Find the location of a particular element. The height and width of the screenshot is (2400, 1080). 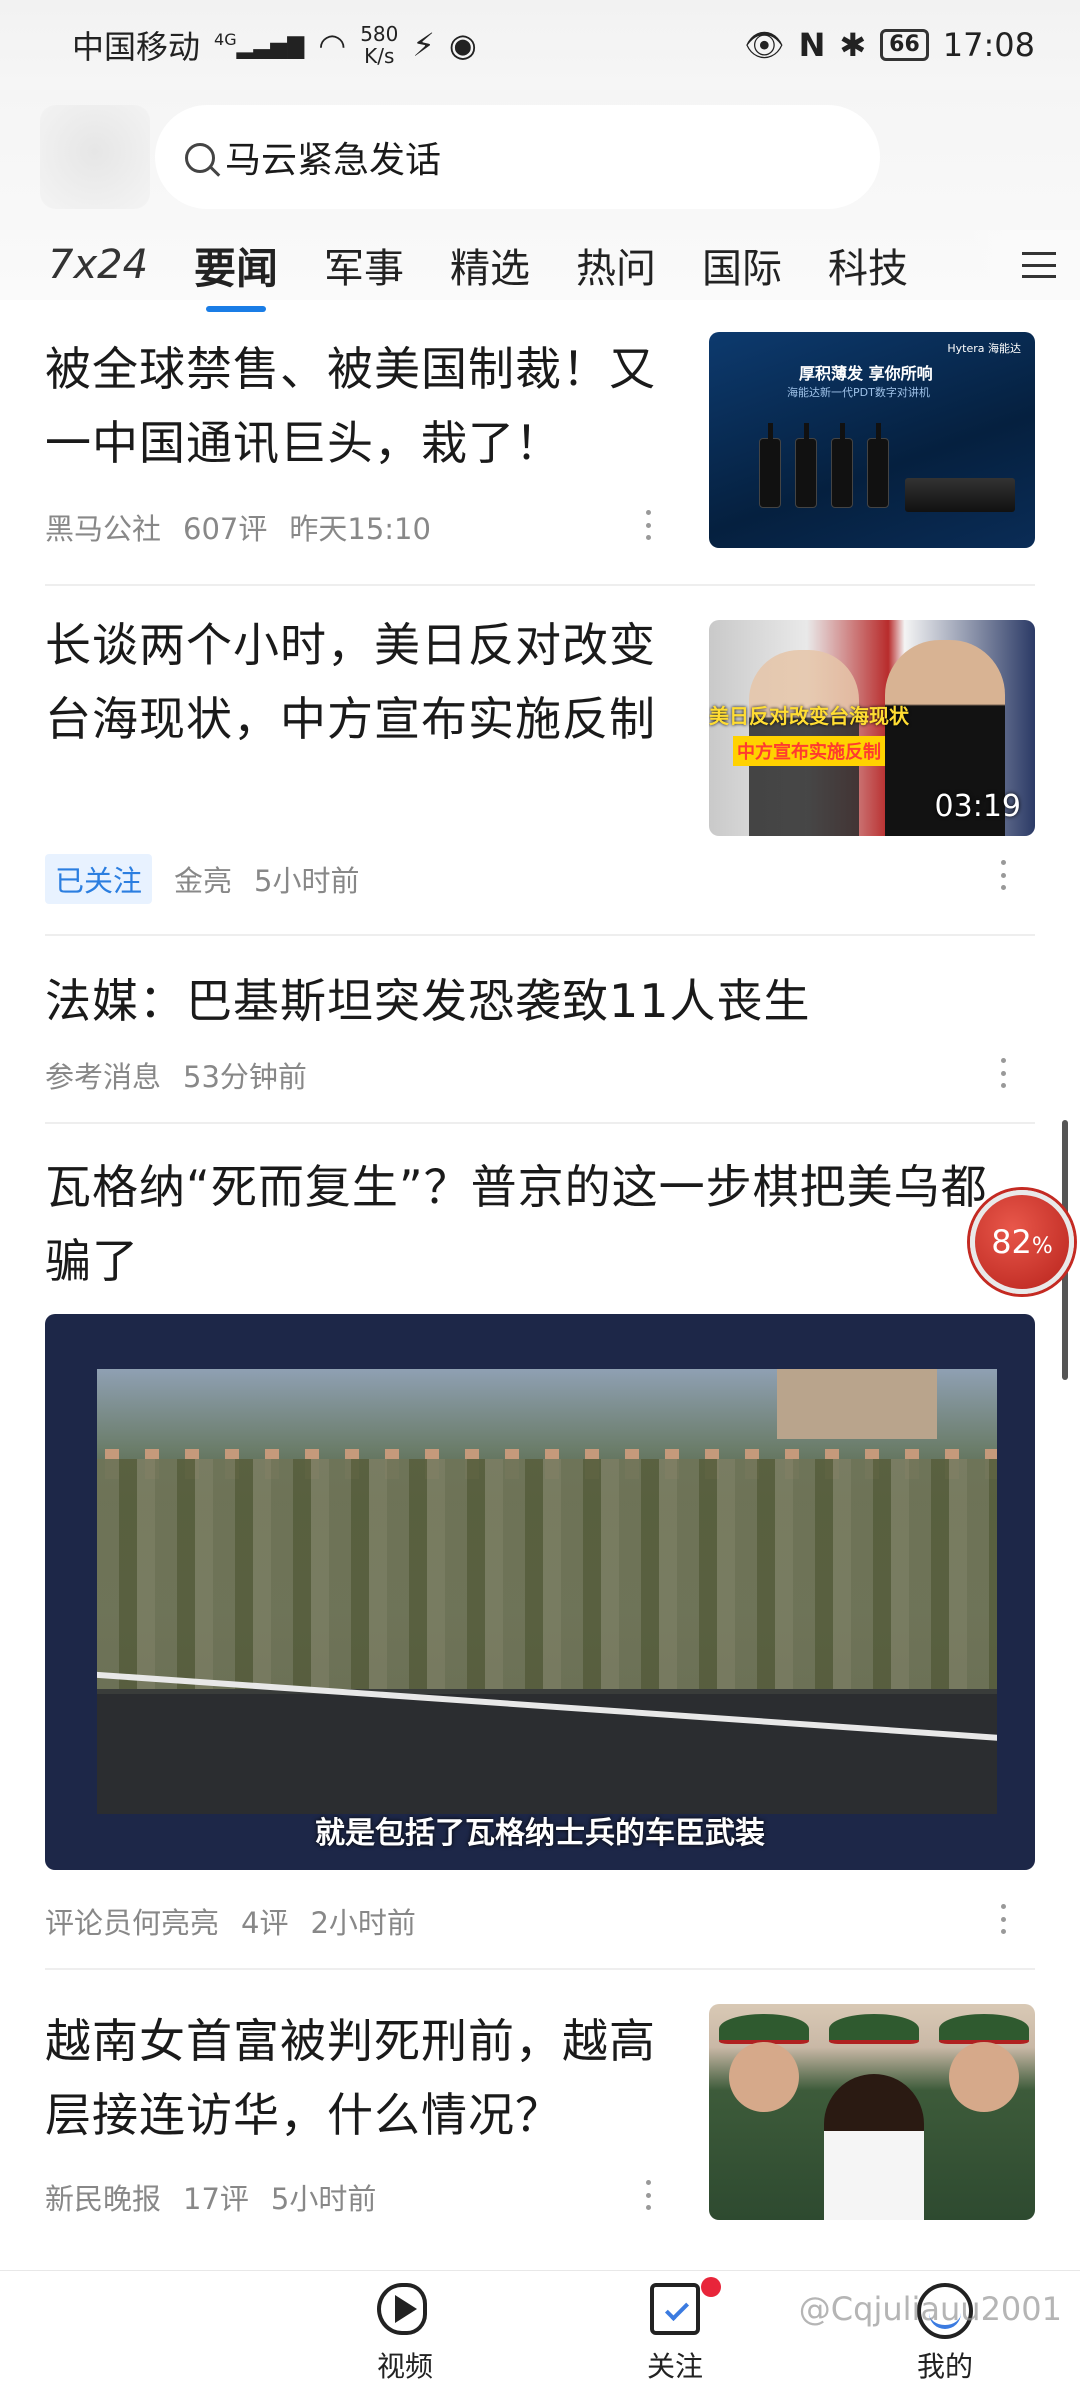

nav-video: 视频 is located at coordinates (405, 2334).